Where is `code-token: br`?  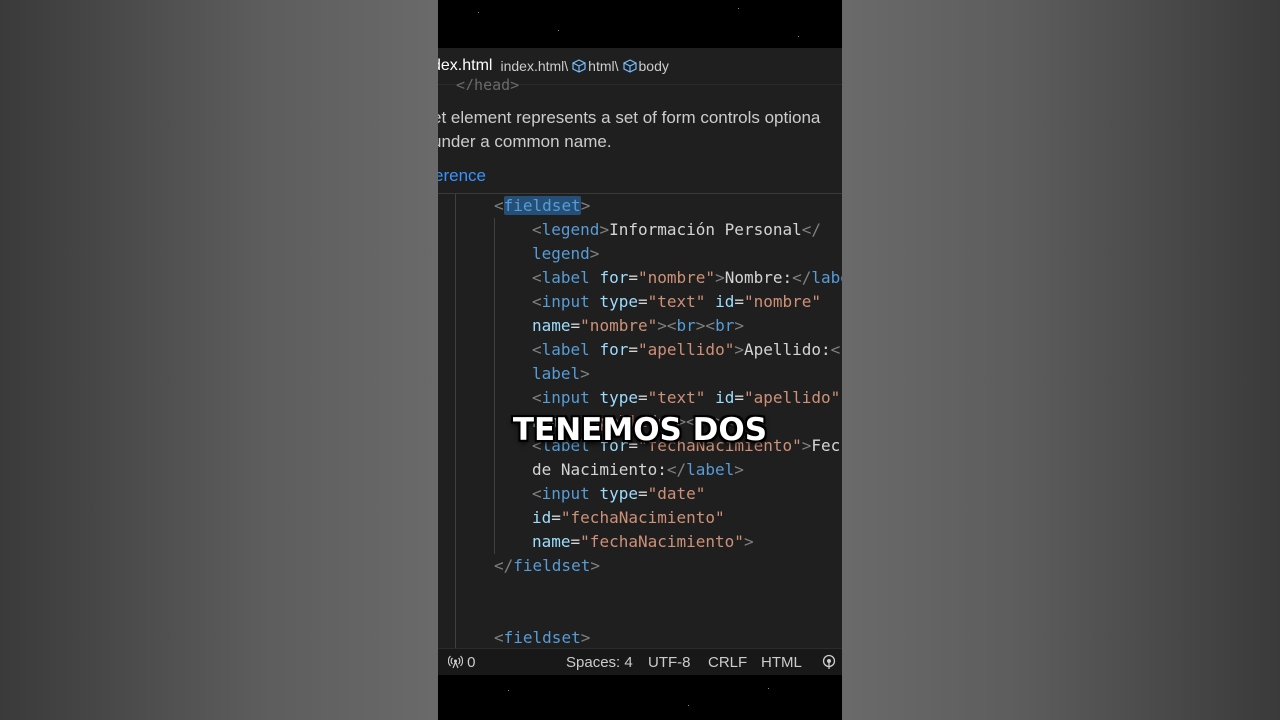
code-token: br is located at coordinates (686, 325).